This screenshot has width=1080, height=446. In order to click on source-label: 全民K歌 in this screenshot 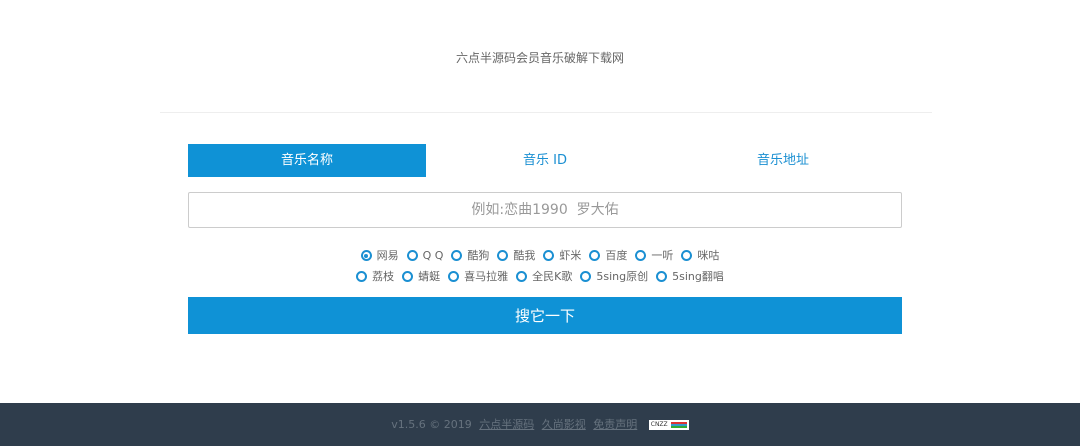, I will do `click(552, 276)`.